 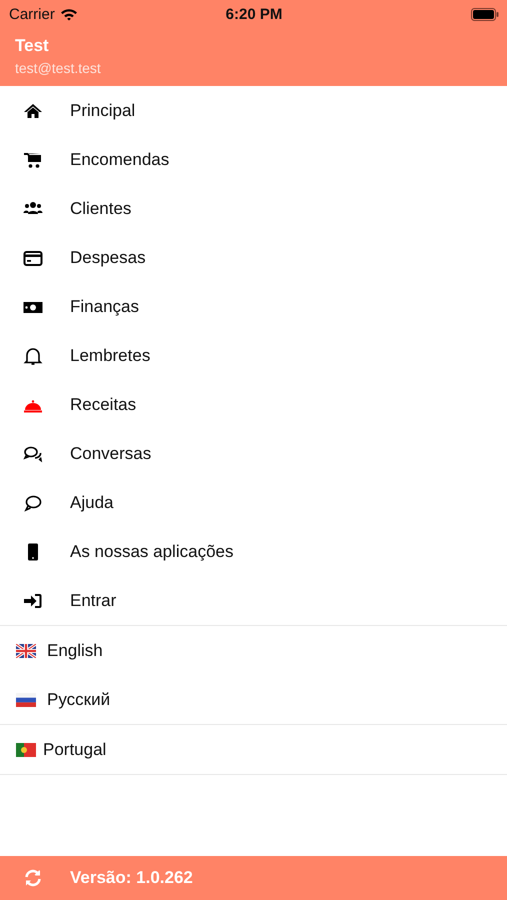 What do you see at coordinates (58, 68) in the screenshot?
I see `user-email: test@test.test` at bounding box center [58, 68].